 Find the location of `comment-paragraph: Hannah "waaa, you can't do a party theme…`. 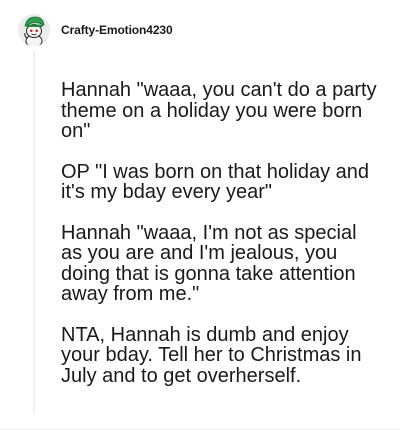

comment-paragraph: Hannah "waaa, you can't do a party theme… is located at coordinates (219, 110).